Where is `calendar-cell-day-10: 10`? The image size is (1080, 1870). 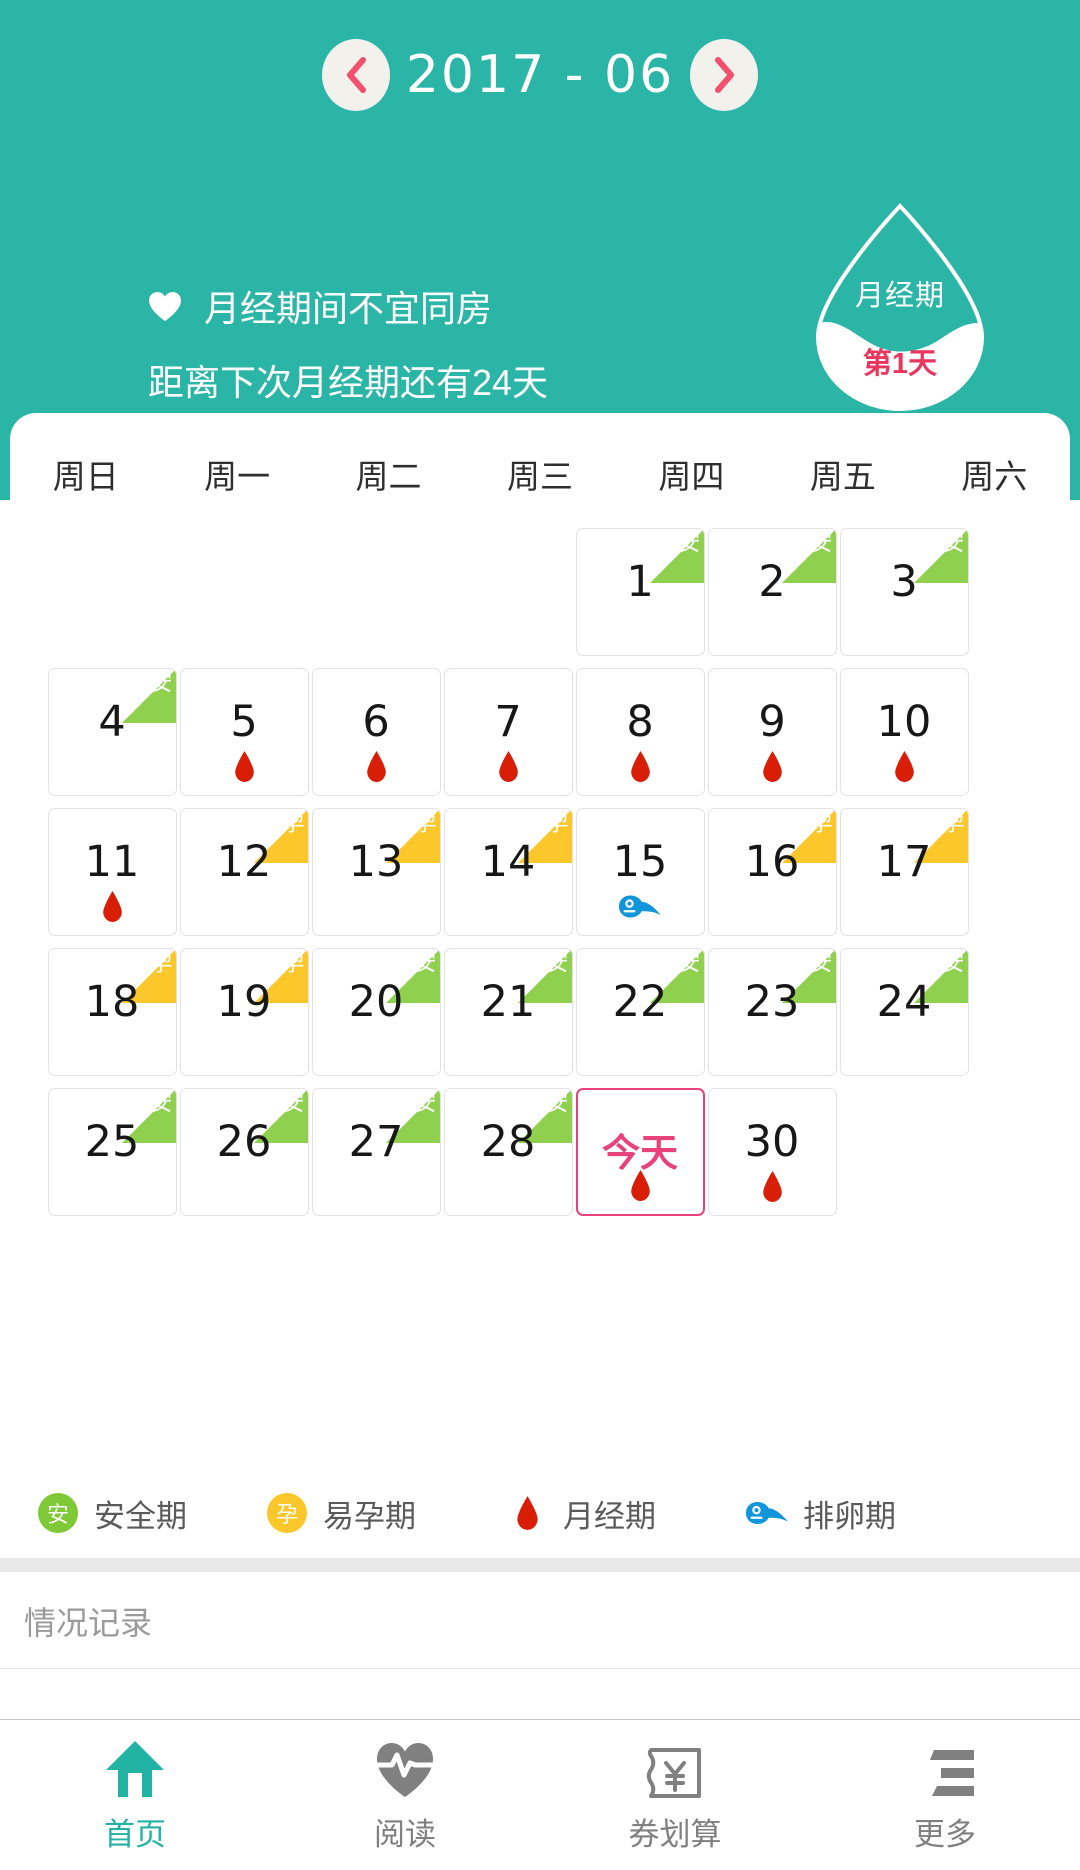 calendar-cell-day-10: 10 is located at coordinates (904, 732).